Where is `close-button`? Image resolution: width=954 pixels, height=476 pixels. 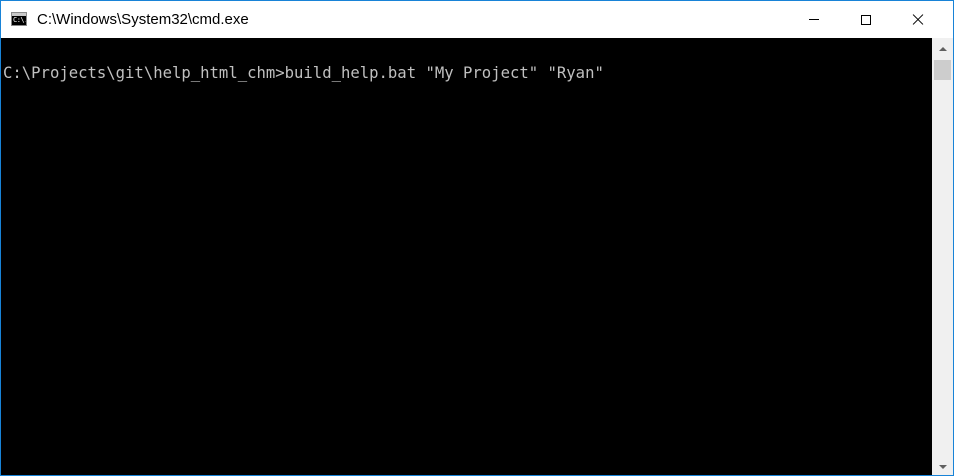
close-button is located at coordinates (918, 19).